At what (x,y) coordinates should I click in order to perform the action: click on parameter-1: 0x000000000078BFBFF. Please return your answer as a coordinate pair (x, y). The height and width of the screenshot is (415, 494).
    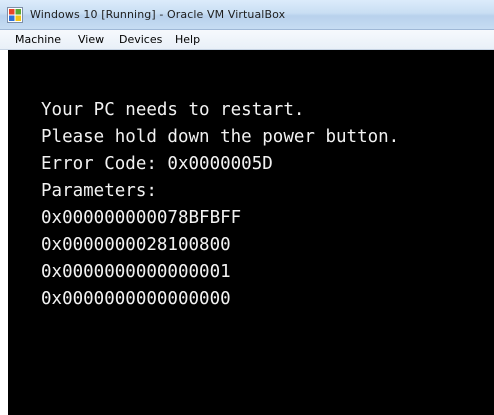
    Looking at the image, I should click on (141, 218).